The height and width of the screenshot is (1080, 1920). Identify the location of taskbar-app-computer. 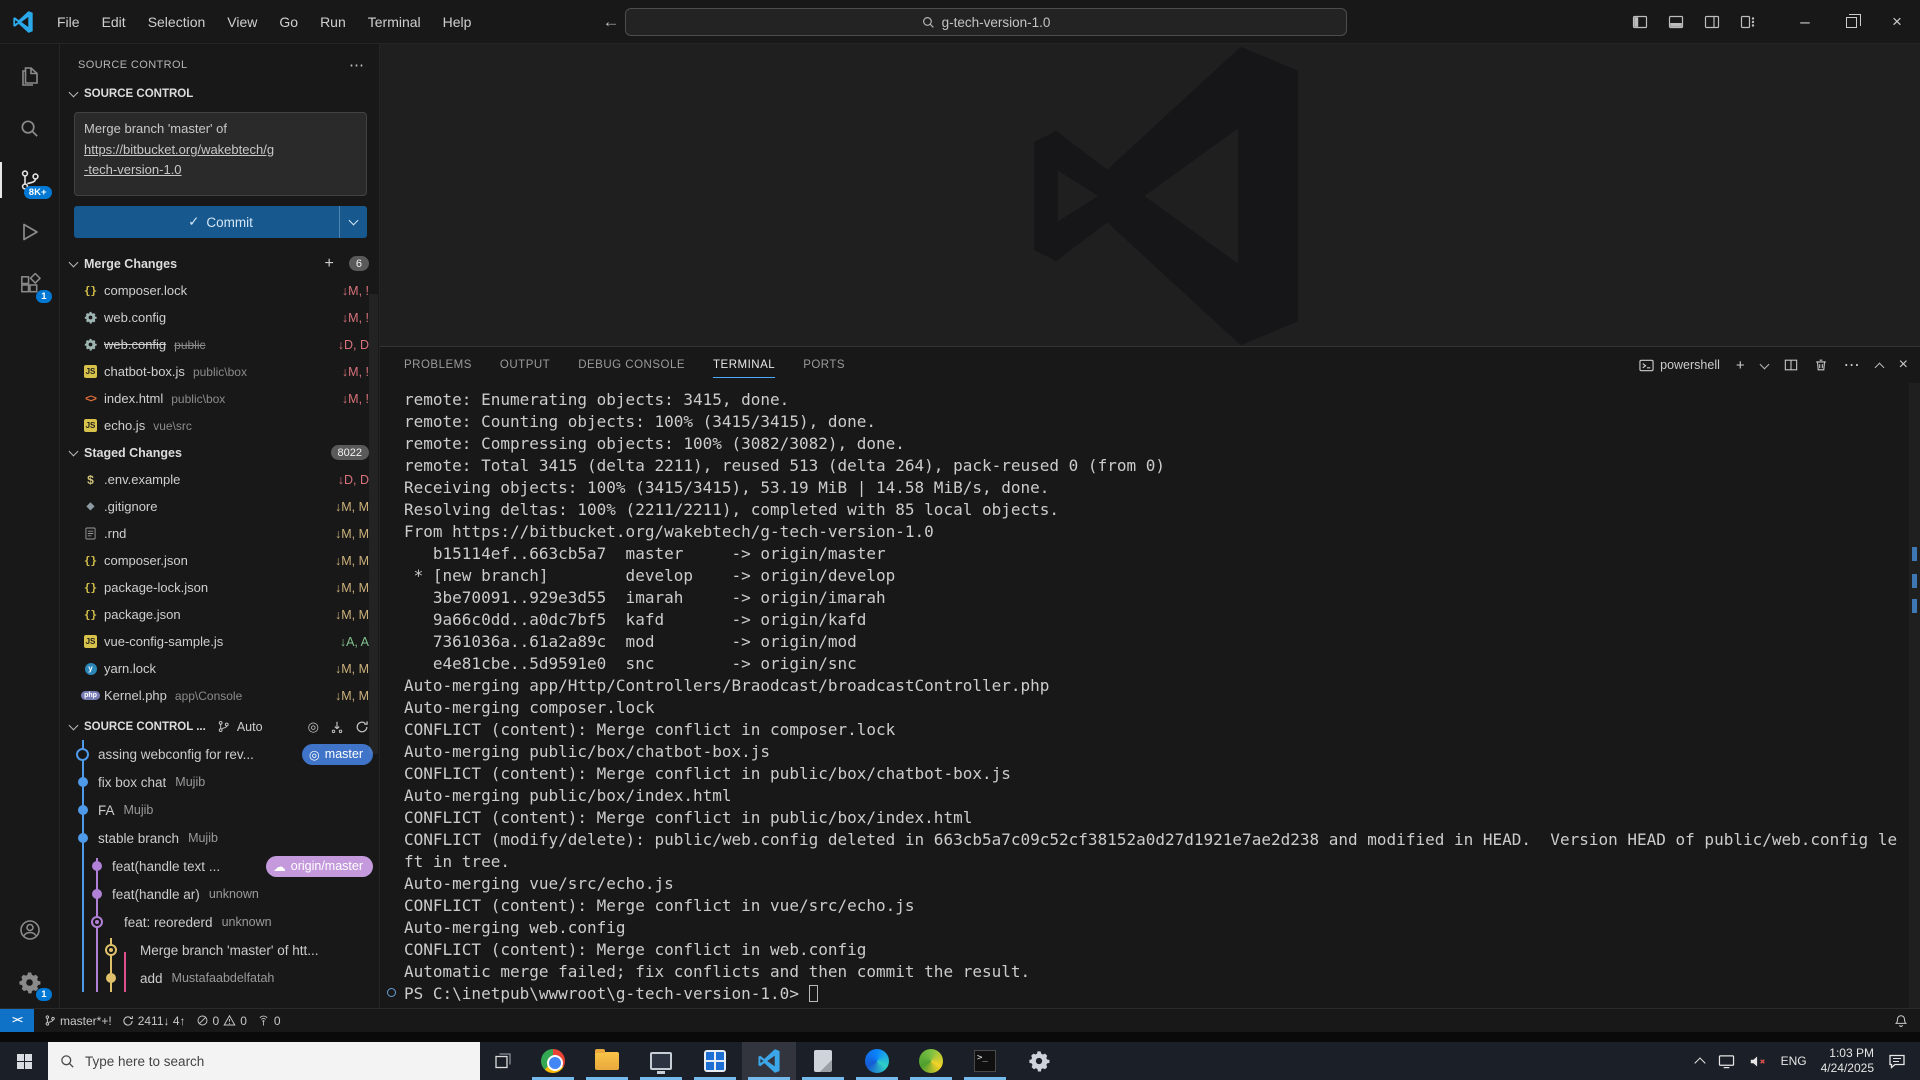
(661, 1061).